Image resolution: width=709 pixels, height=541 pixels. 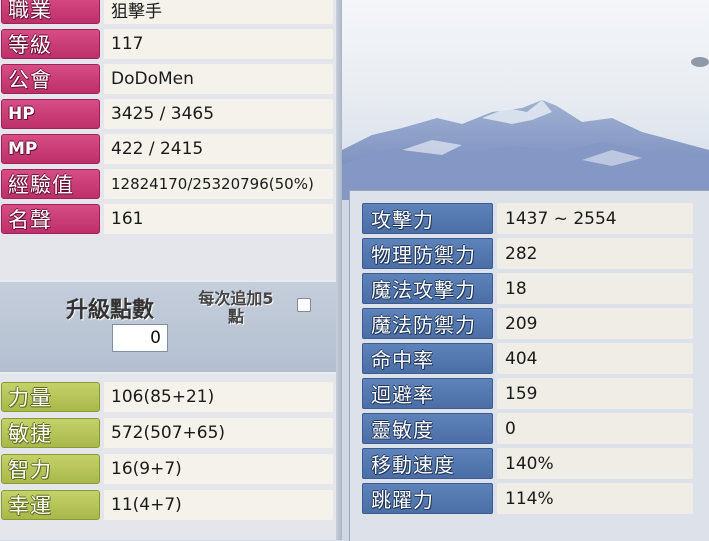 What do you see at coordinates (218, 44) in the screenshot?
I see `level-value: 117` at bounding box center [218, 44].